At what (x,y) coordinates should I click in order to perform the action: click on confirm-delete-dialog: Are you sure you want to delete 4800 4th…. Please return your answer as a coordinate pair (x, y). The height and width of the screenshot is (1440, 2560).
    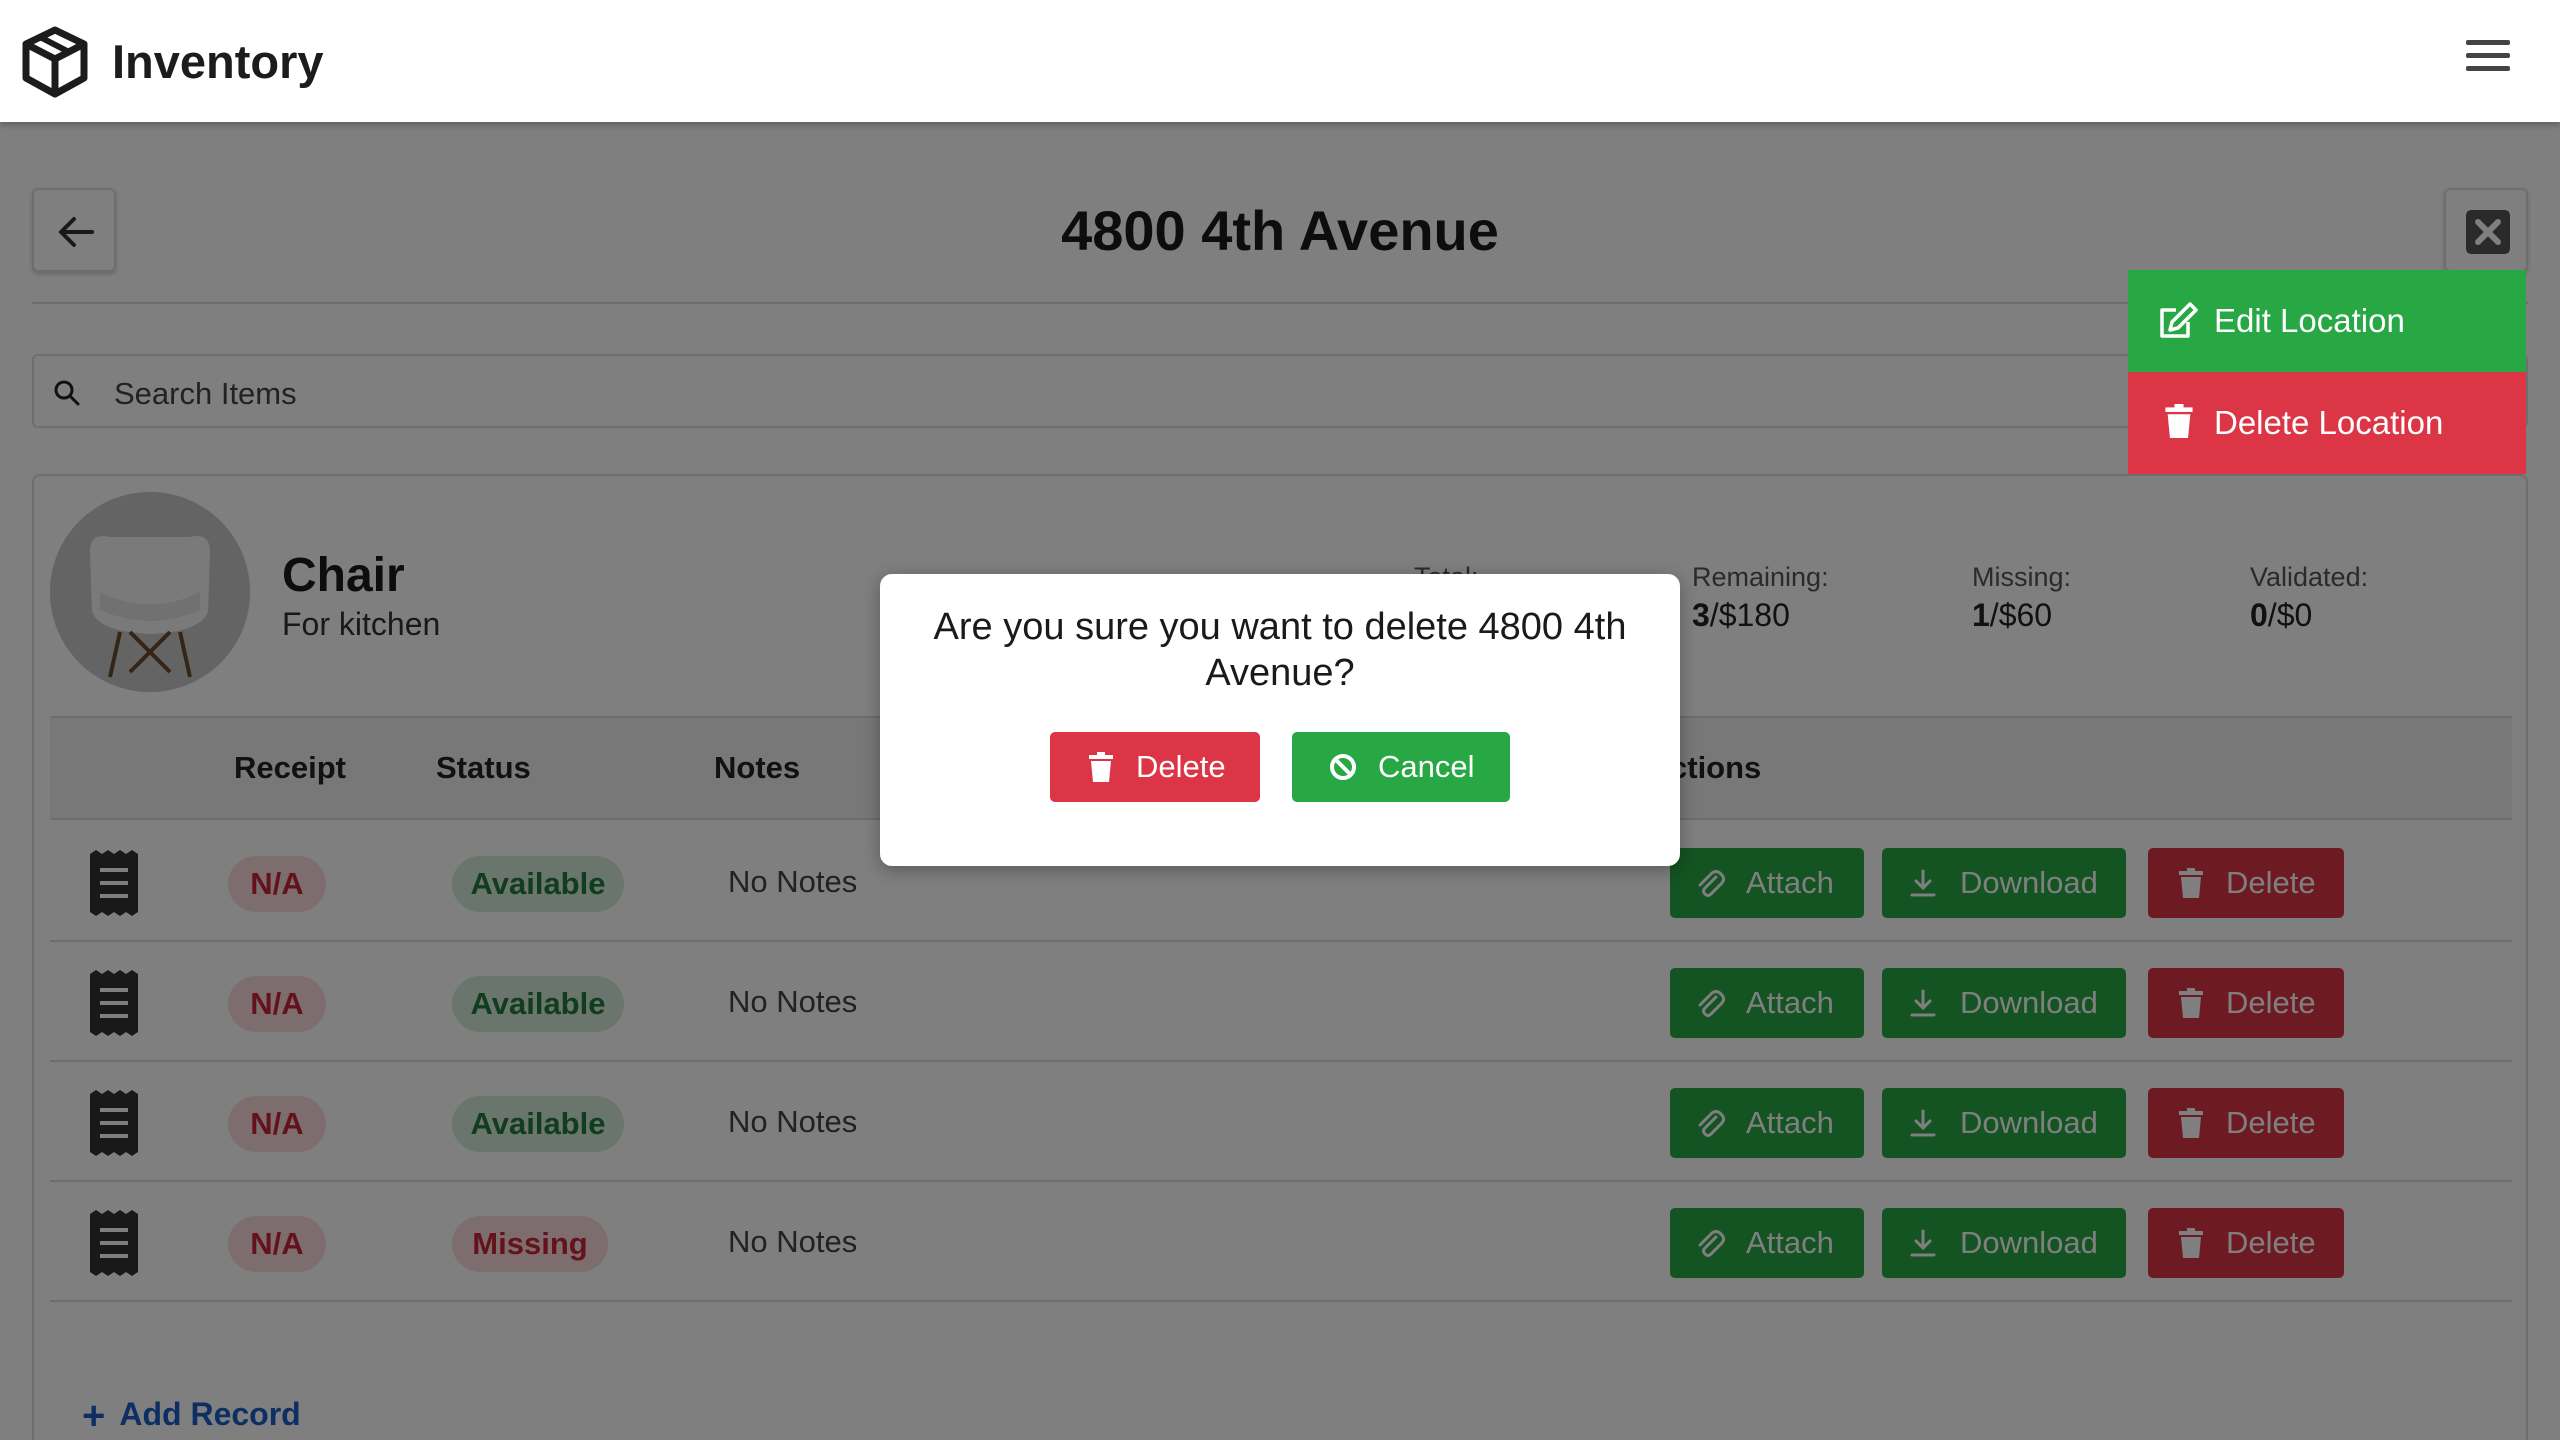
    Looking at the image, I should click on (1280, 720).